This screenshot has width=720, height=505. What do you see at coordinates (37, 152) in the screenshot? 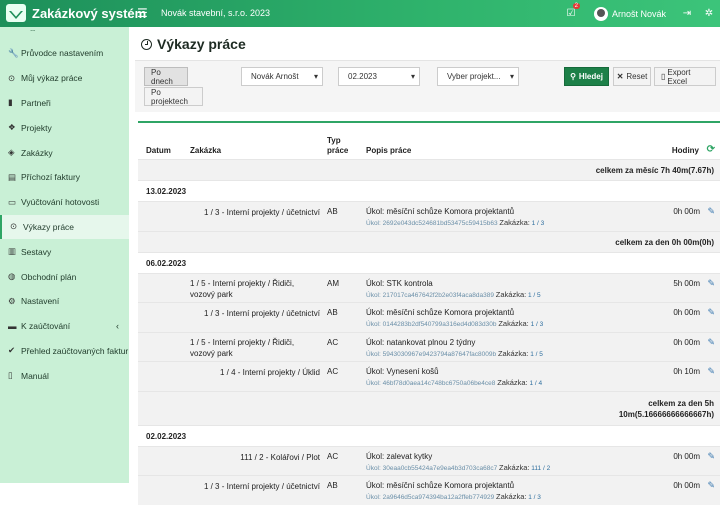
I see `sidebar-item-label: Zakázky` at bounding box center [37, 152].